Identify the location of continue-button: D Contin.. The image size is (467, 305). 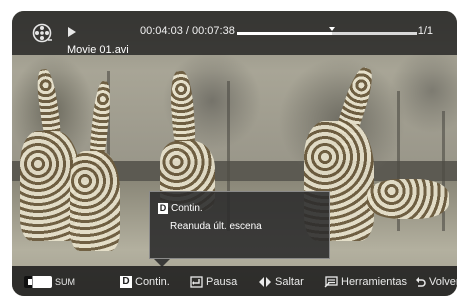
(145, 282).